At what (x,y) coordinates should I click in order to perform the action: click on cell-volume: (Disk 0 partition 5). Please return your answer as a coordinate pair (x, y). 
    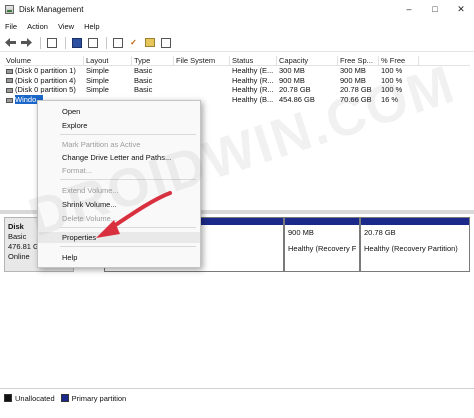
    Looking at the image, I should click on (45, 90).